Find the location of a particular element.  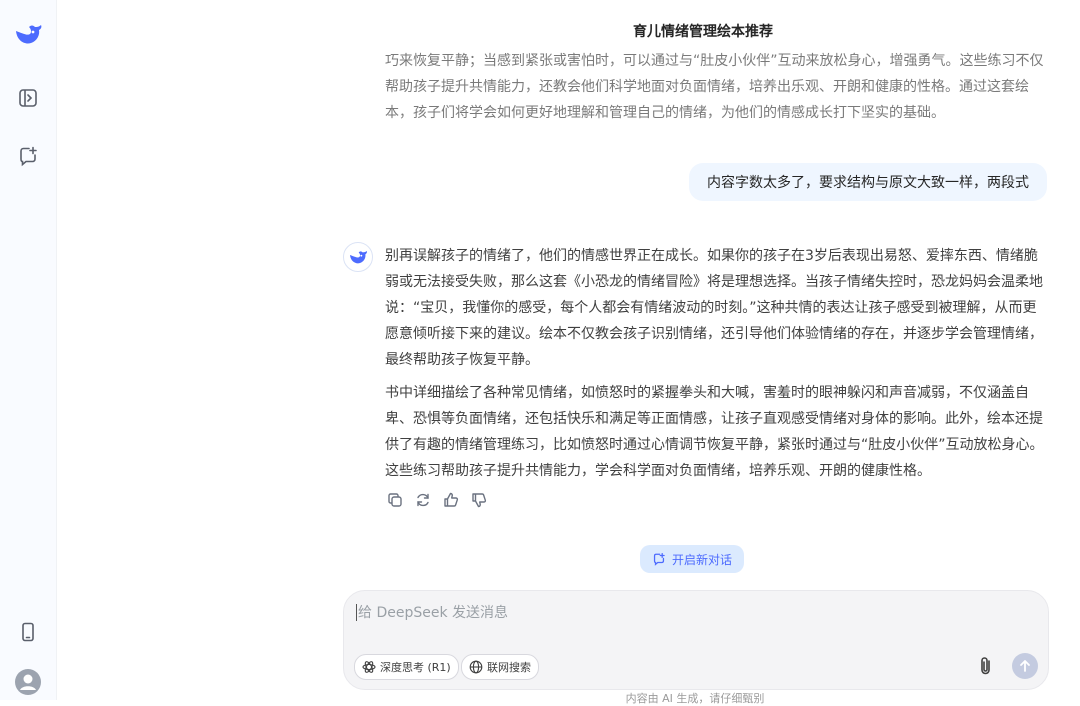

sidebar is located at coordinates (28, 350).